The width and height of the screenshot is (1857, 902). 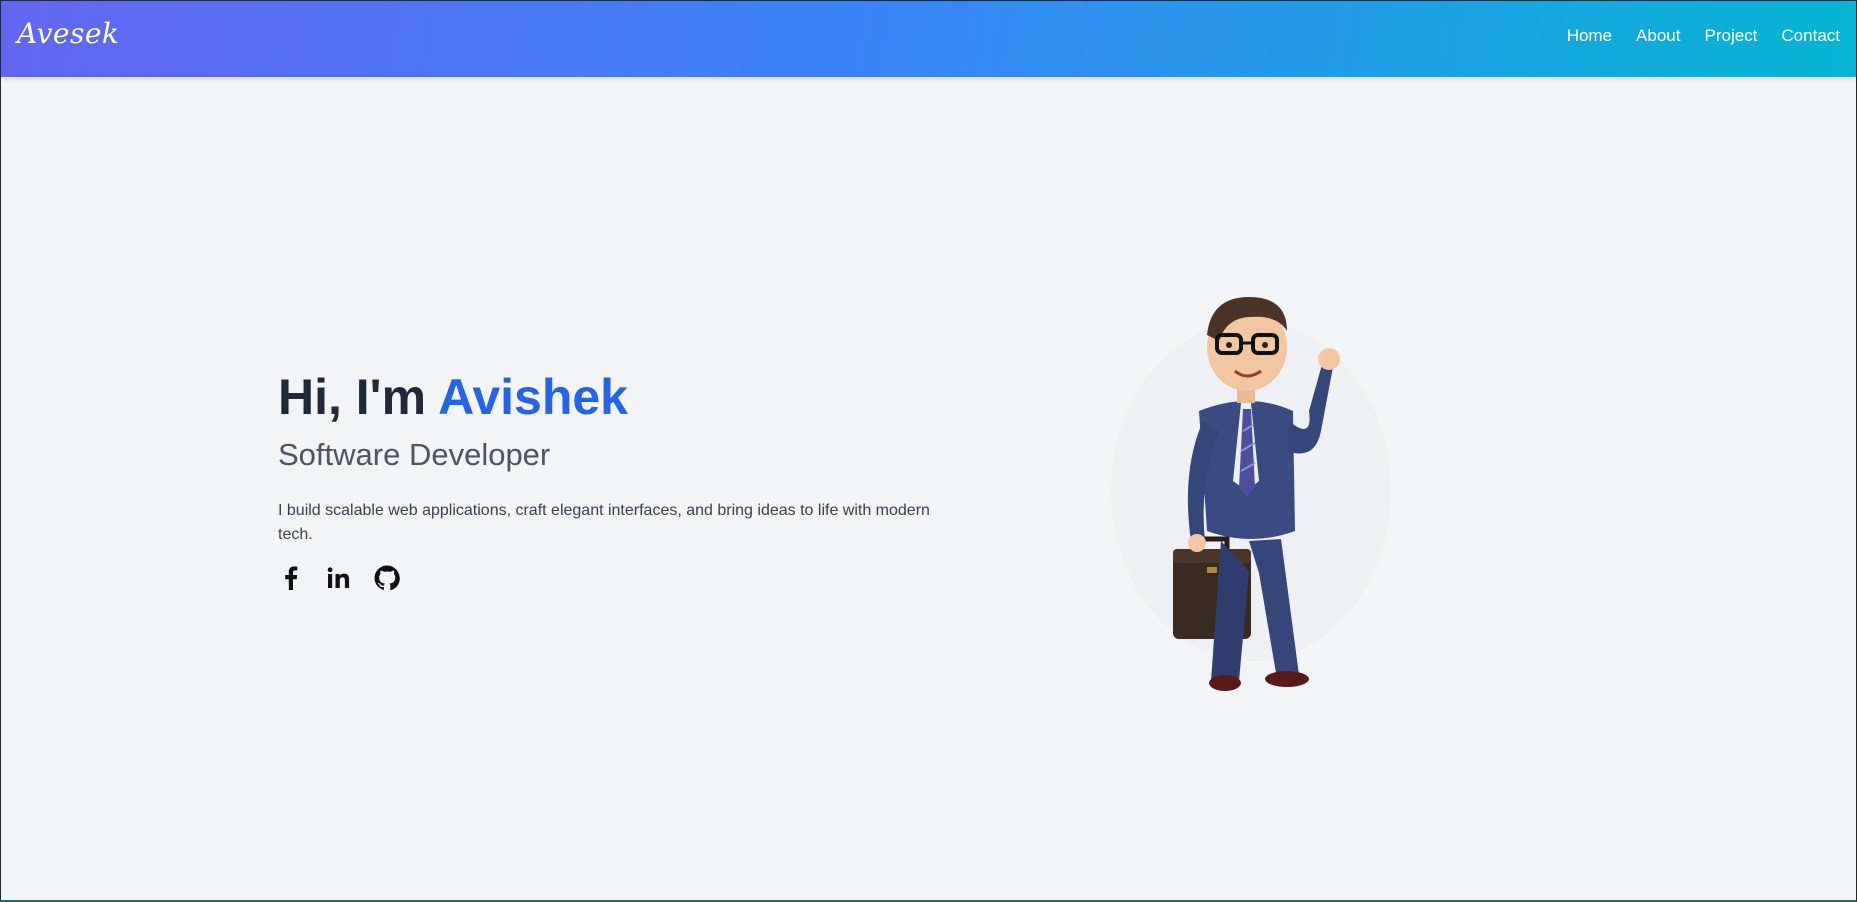 I want to click on nav-link-about: About, so click(x=1658, y=36).